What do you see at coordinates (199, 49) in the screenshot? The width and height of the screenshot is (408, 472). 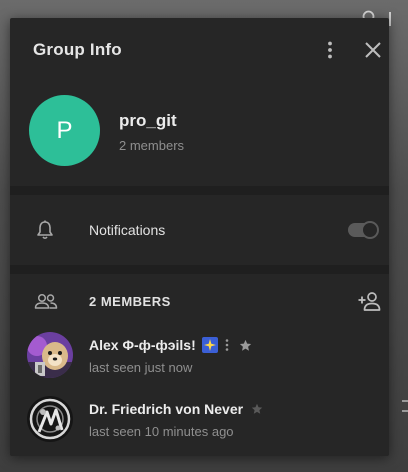 I see `dialog-header: Group Info` at bounding box center [199, 49].